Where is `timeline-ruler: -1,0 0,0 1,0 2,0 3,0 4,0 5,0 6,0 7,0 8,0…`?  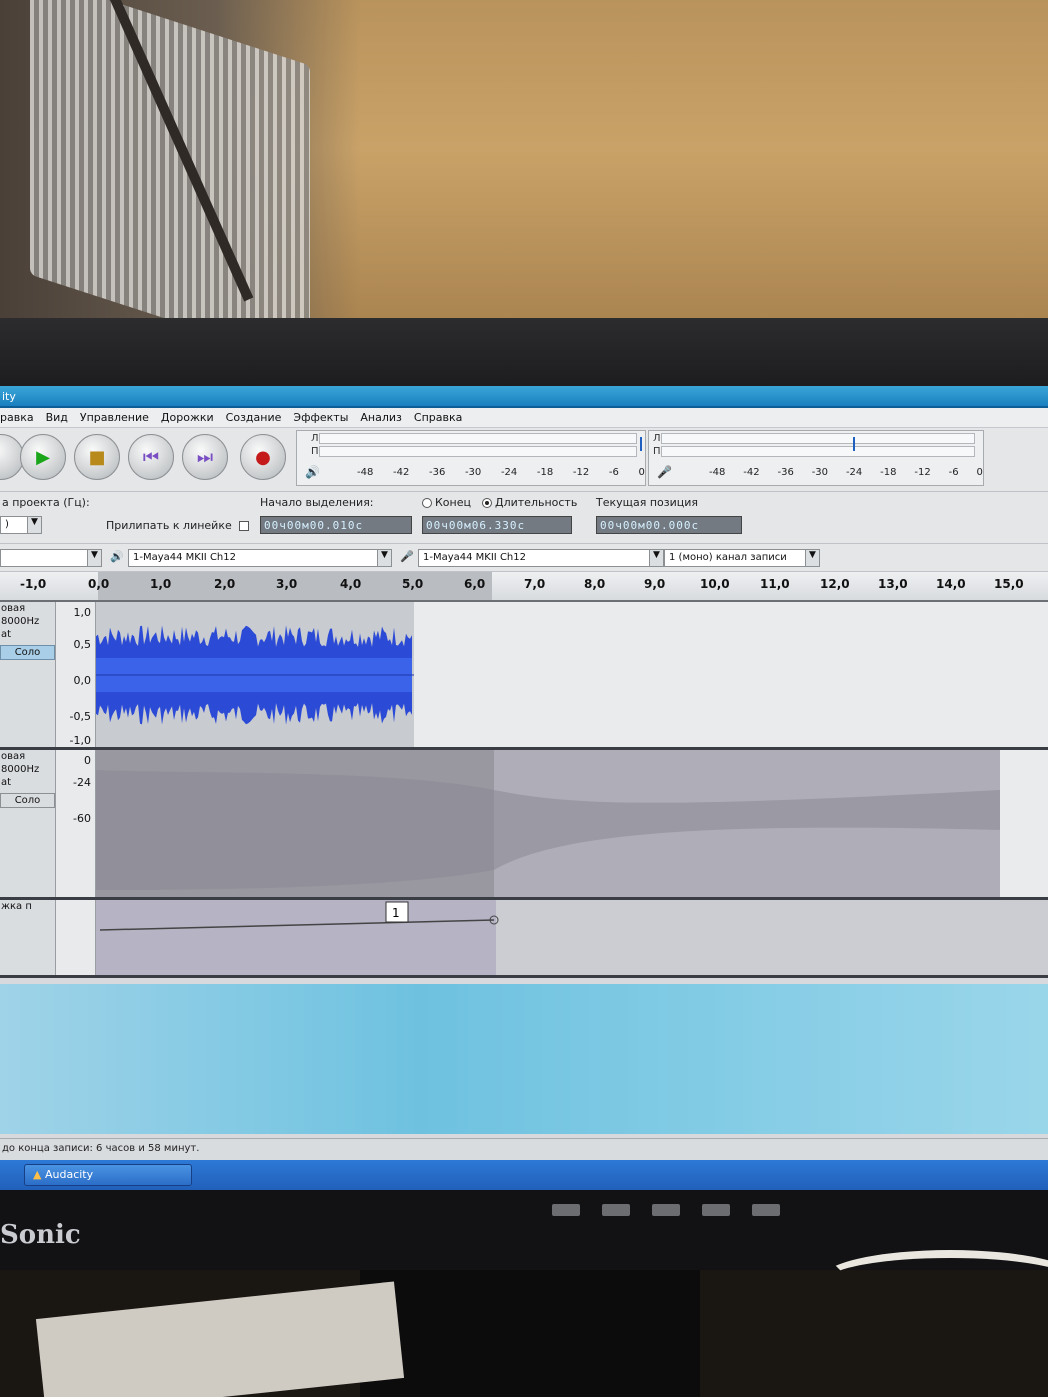 timeline-ruler: -1,0 0,0 1,0 2,0 3,0 4,0 5,0 6,0 7,0 8,0… is located at coordinates (524, 587).